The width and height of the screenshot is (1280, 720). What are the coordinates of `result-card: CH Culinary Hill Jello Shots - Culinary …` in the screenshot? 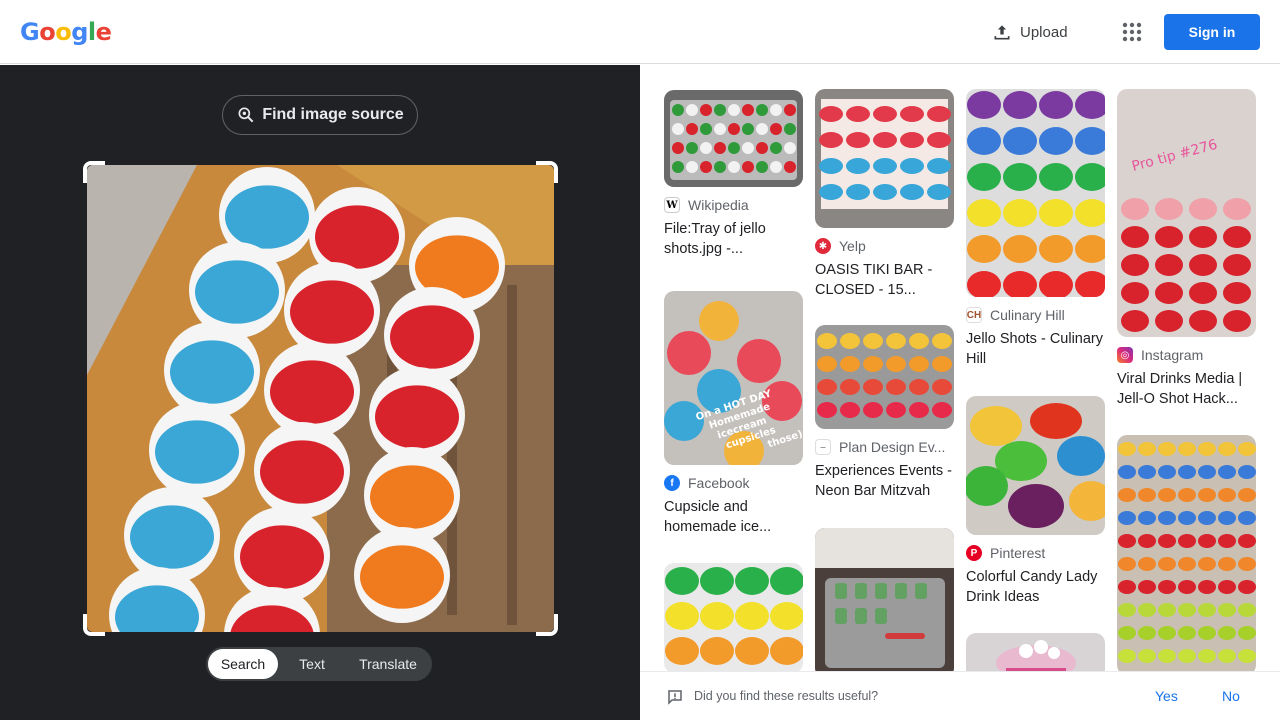 It's located at (1035, 229).